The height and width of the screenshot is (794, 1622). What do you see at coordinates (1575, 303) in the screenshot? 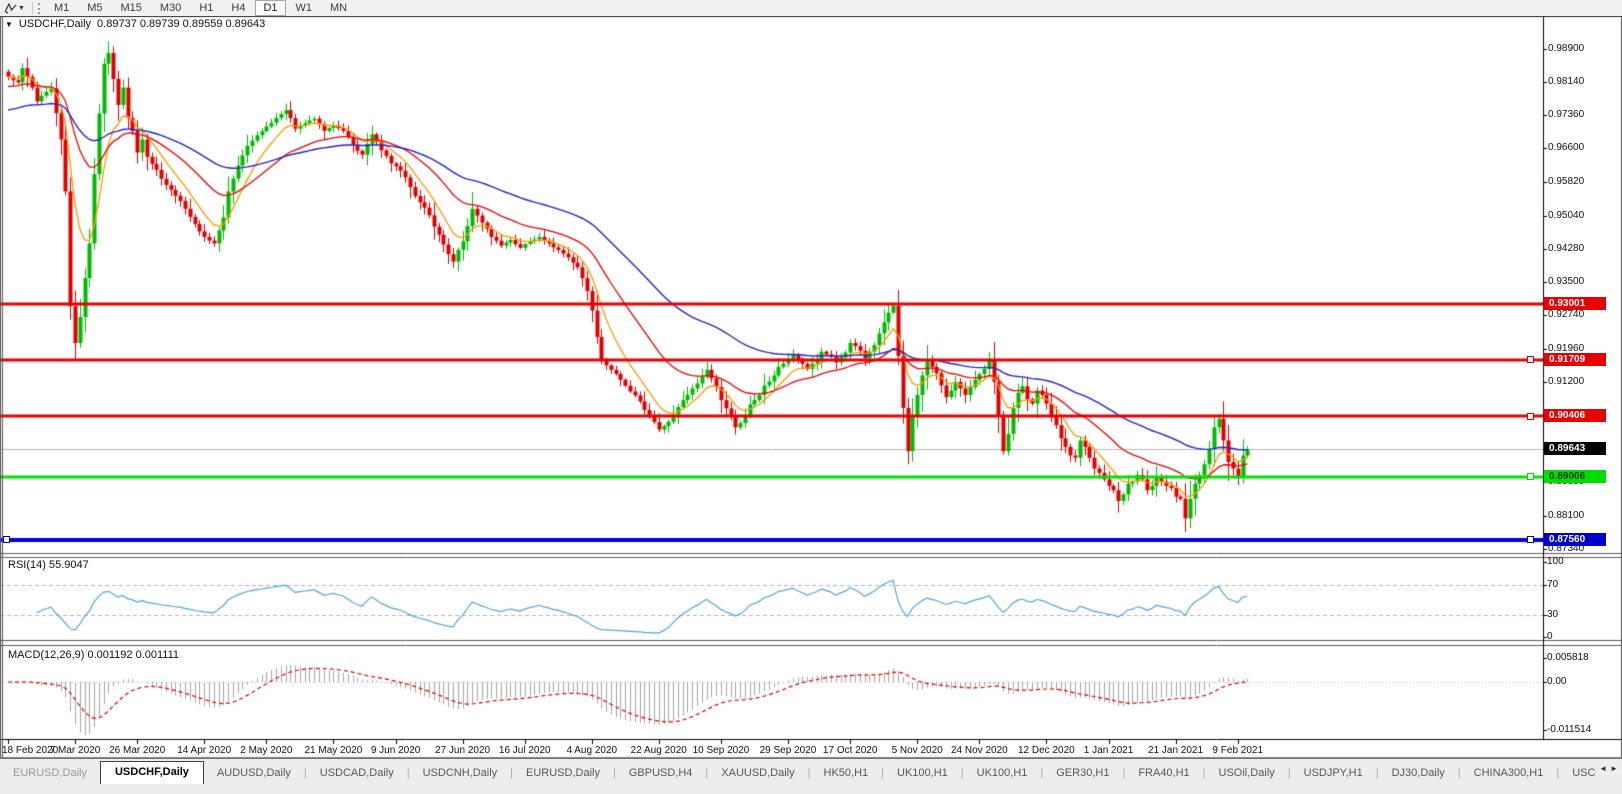
I see `level-price-badge: 0.93001` at bounding box center [1575, 303].